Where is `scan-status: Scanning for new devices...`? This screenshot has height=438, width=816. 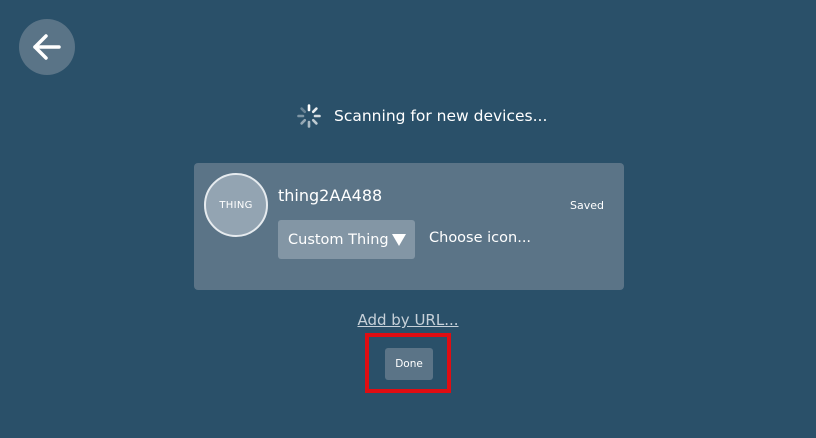
scan-status: Scanning for new devices... is located at coordinates (421, 116).